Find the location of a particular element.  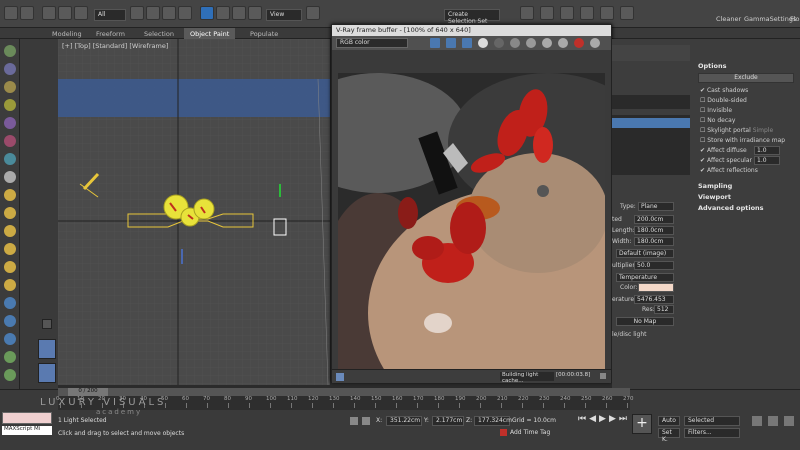

affect-specular-checkbox: ✔ Affect specular is located at coordinates (726, 160).